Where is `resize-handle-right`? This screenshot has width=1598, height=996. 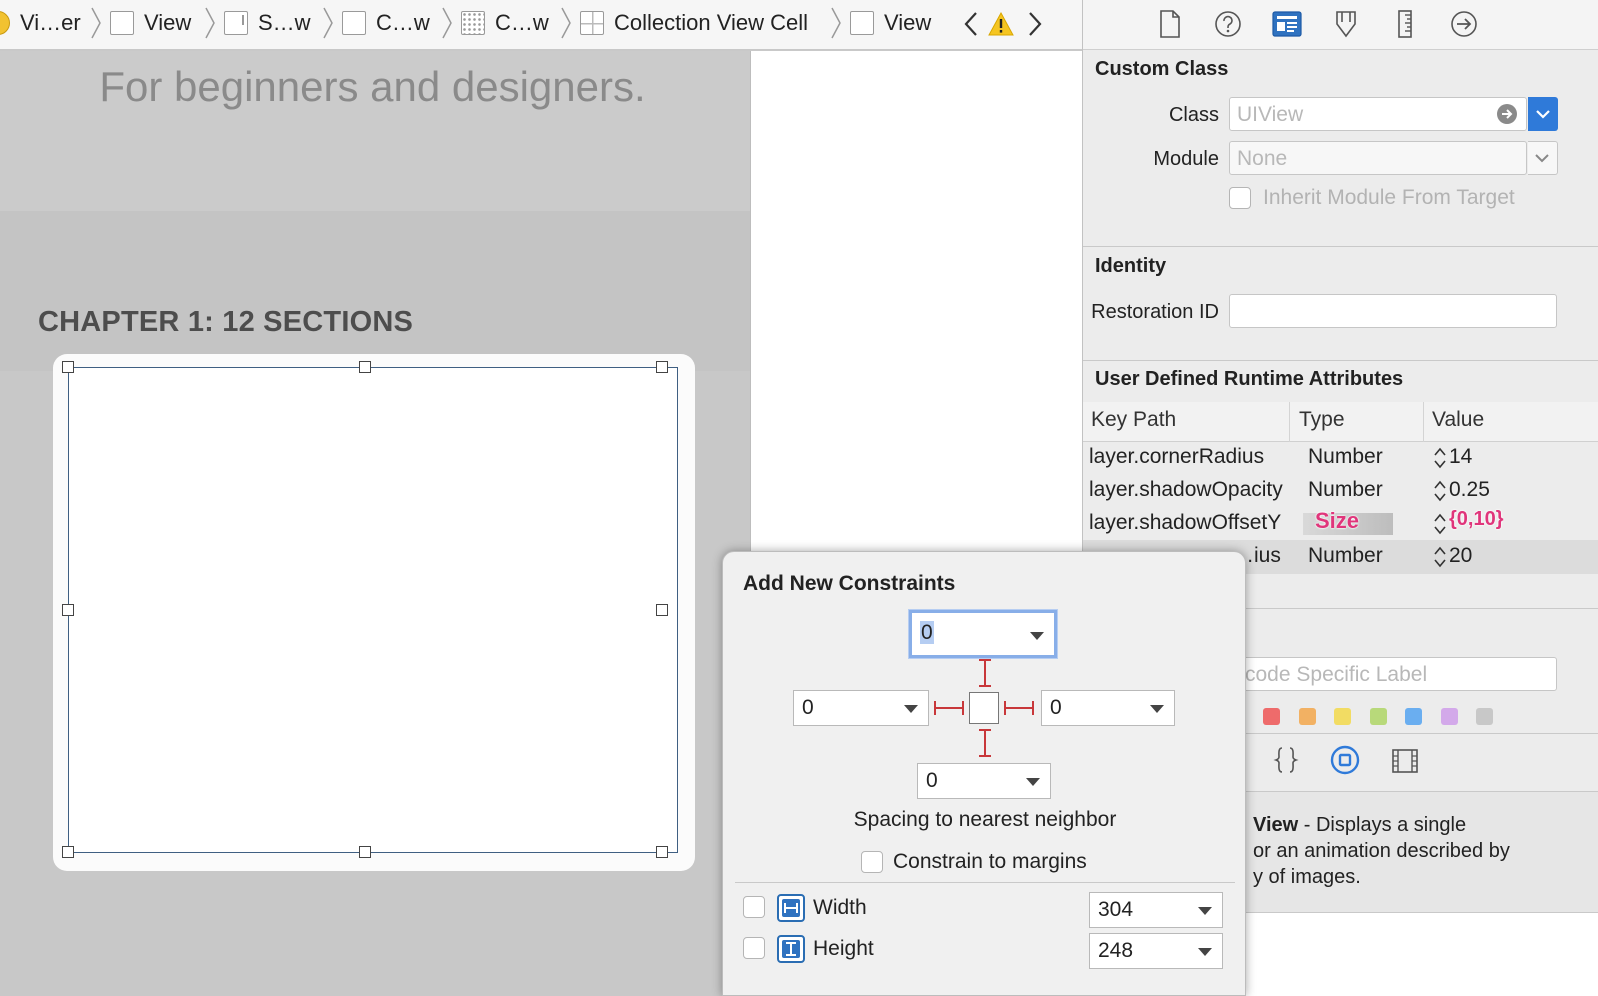
resize-handle-right is located at coordinates (662, 610).